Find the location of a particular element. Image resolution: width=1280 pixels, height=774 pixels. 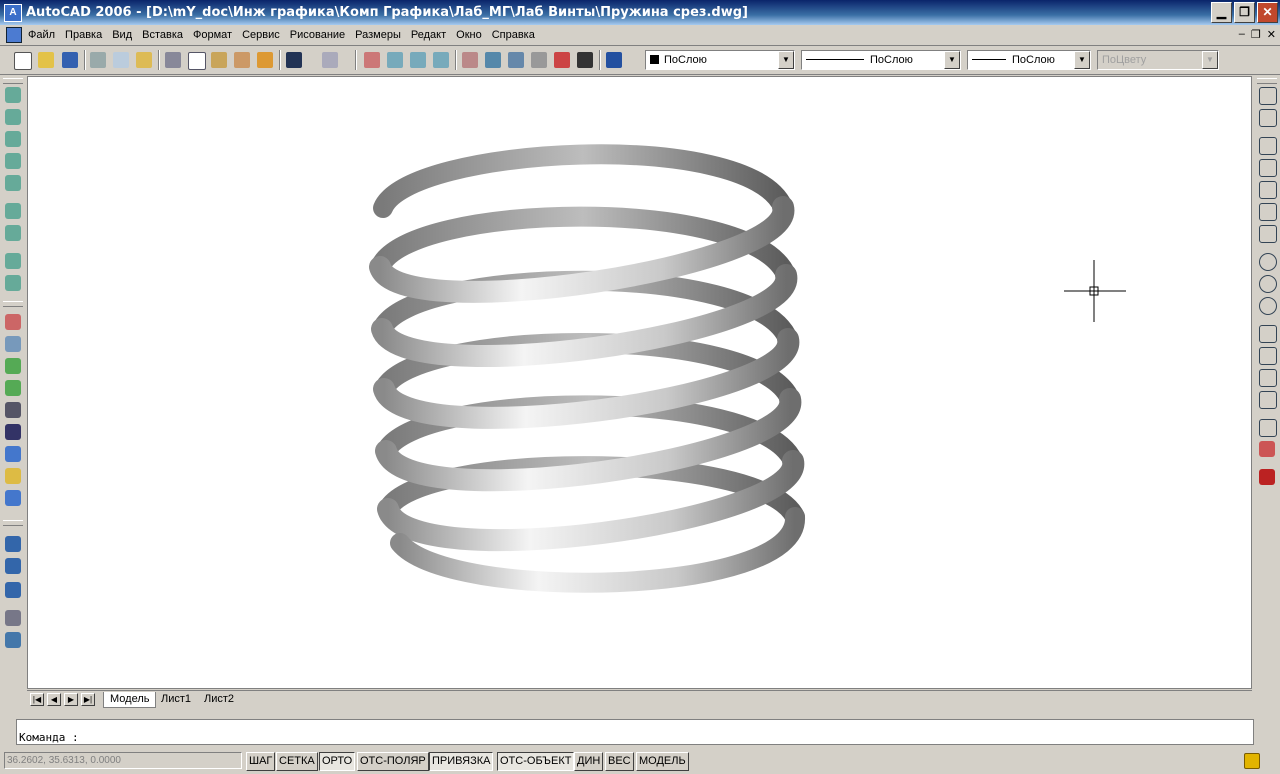

quickcalc-button is located at coordinates (585, 60).